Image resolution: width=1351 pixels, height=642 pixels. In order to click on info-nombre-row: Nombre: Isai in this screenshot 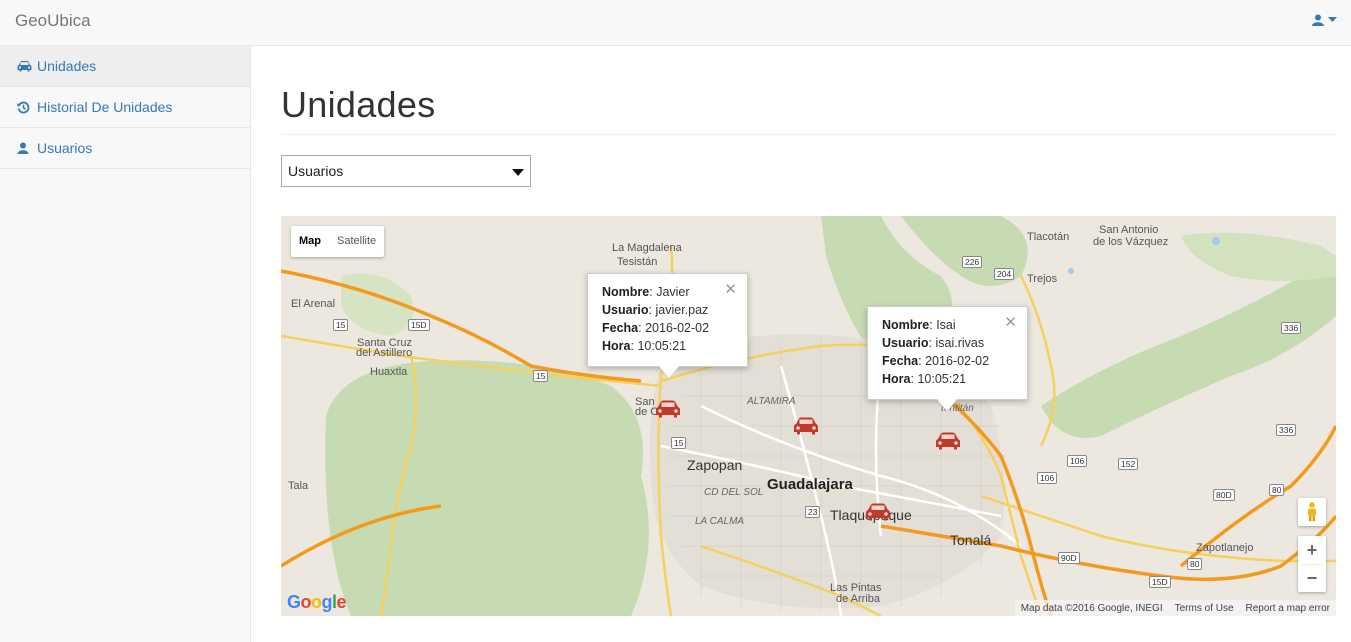, I will do `click(919, 325)`.